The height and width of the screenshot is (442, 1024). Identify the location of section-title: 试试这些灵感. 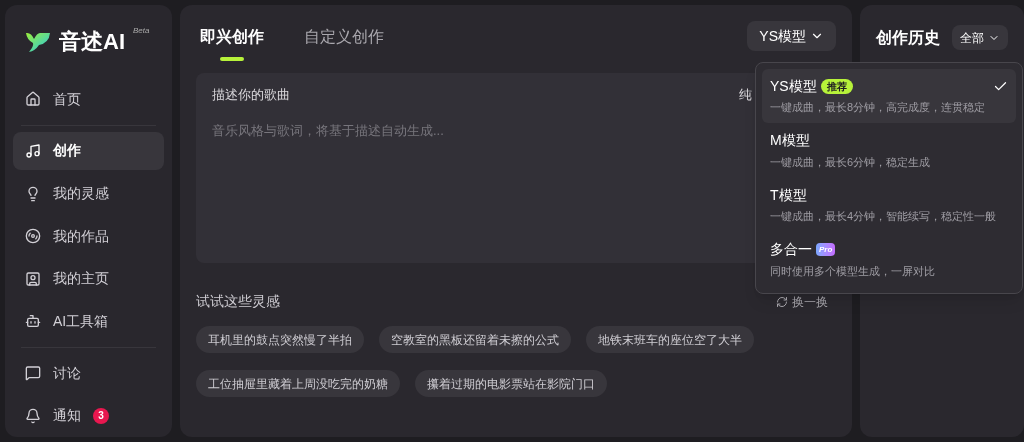
(238, 301).